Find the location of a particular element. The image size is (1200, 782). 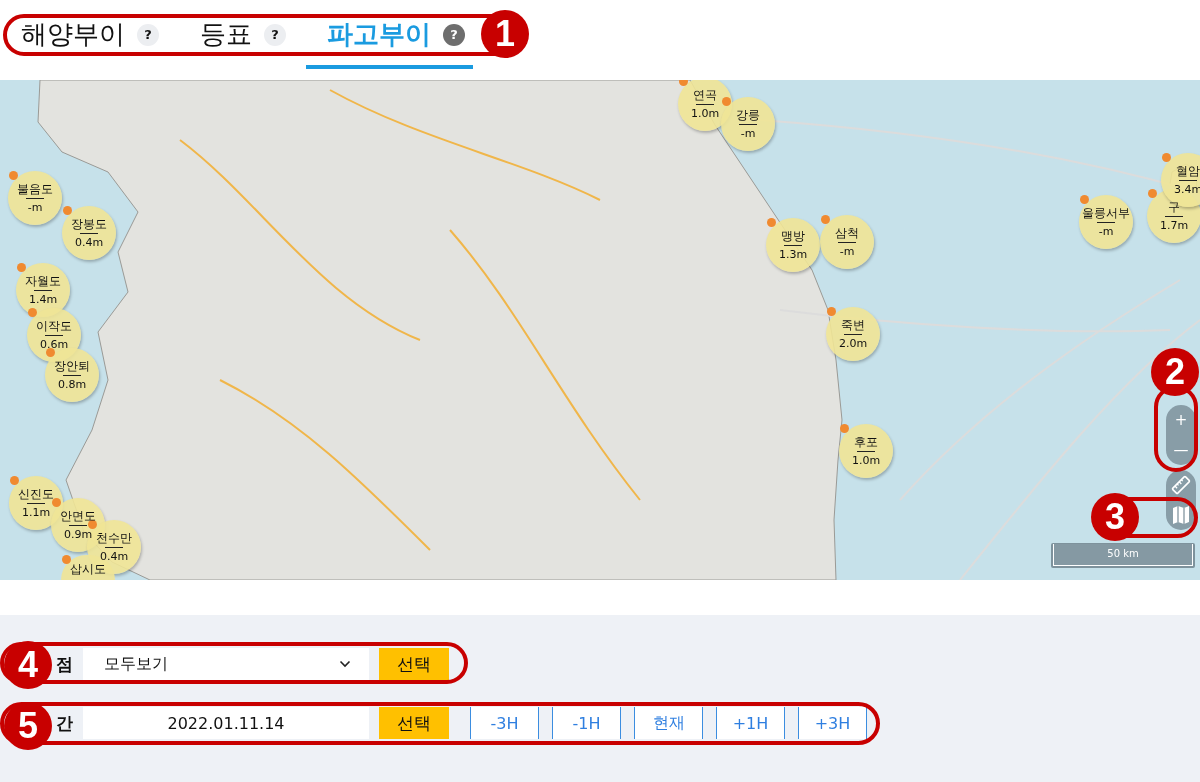

tab: 파고부이 ? is located at coordinates (389, 34).